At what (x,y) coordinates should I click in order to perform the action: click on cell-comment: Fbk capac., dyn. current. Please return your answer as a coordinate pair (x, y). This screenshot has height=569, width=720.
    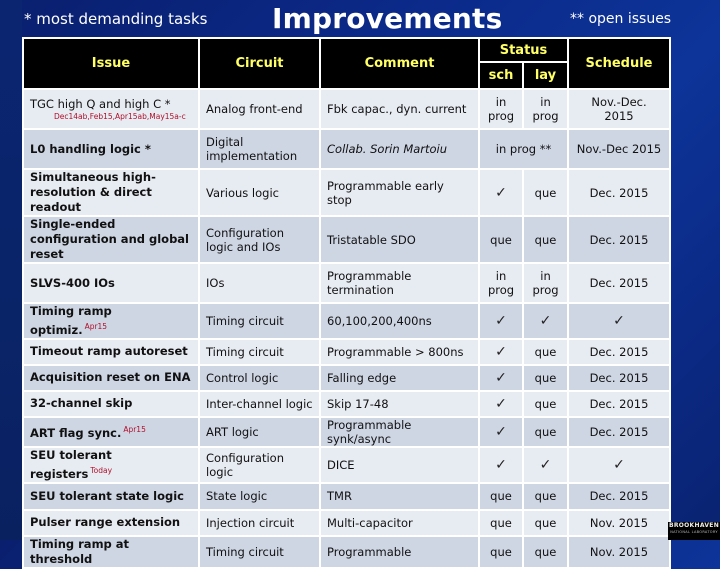
    Looking at the image, I should click on (399, 109).